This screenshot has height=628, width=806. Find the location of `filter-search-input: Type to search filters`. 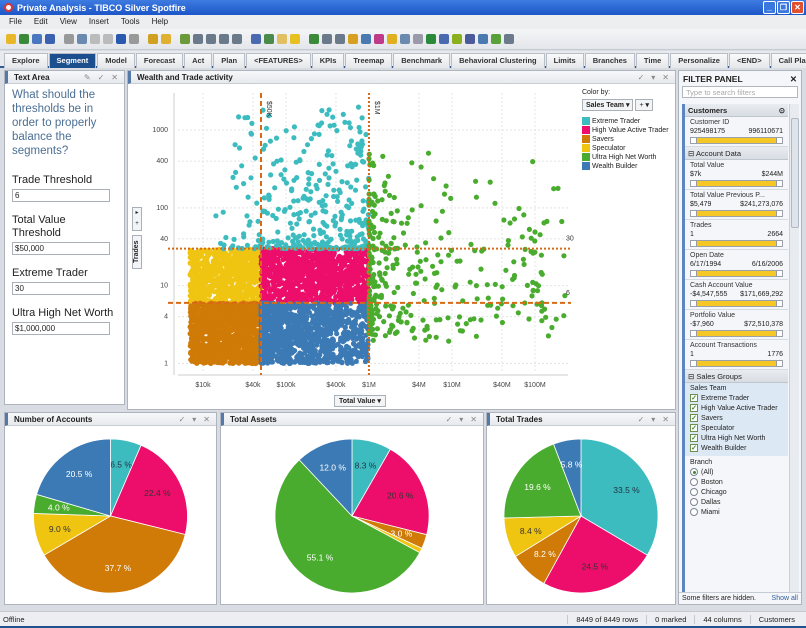

filter-search-input: Type to search filters is located at coordinates (740, 92).